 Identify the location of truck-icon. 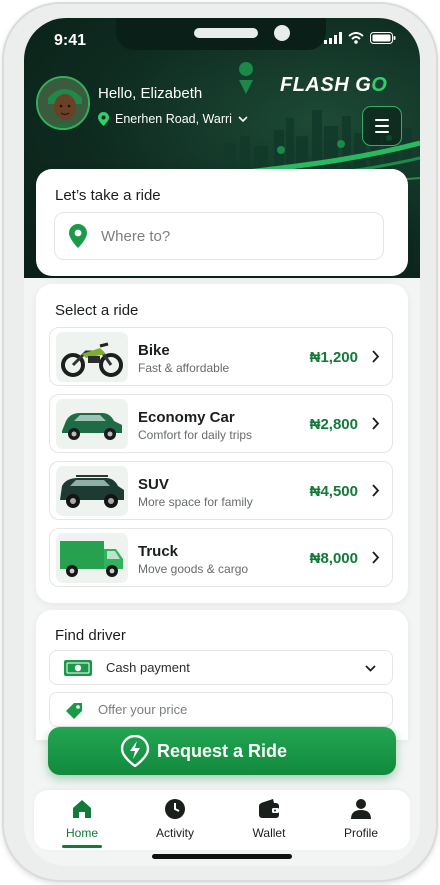
(92, 558).